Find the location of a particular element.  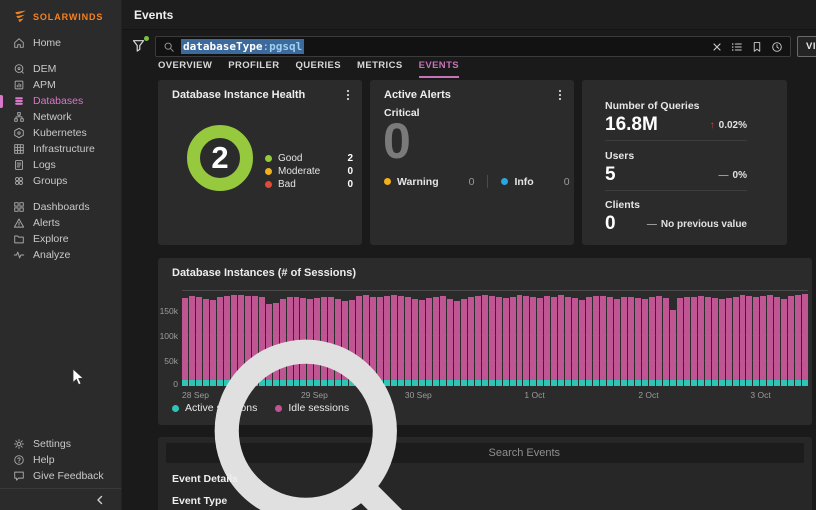

sidebar-item-label: Give Feedback is located at coordinates (68, 476).